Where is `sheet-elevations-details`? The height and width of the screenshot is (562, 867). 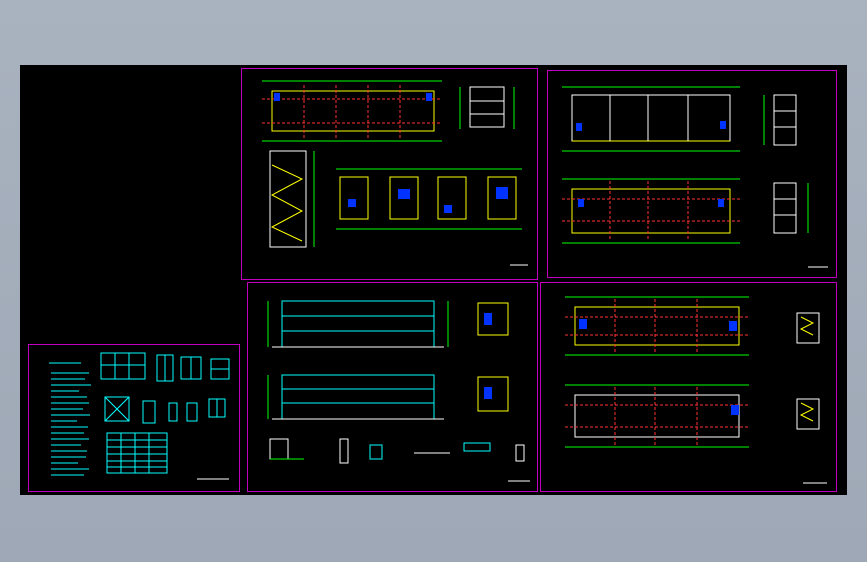 sheet-elevations-details is located at coordinates (392, 387).